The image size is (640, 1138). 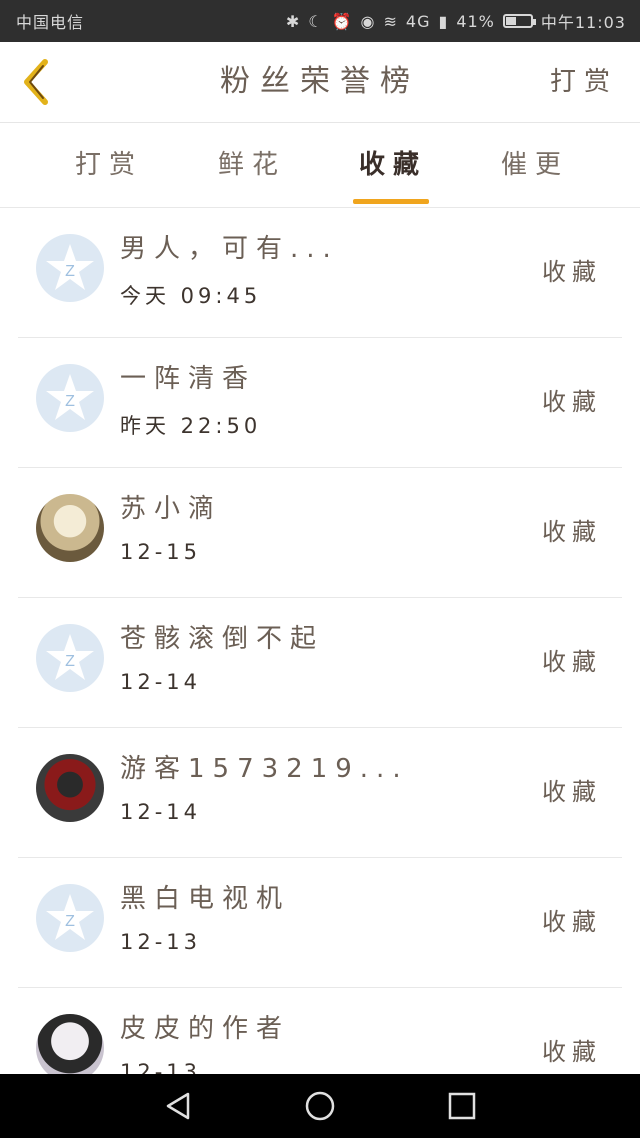 I want to click on list-item: Z 苍骸滚倒不起 12-14 收藏, so click(x=320, y=663).